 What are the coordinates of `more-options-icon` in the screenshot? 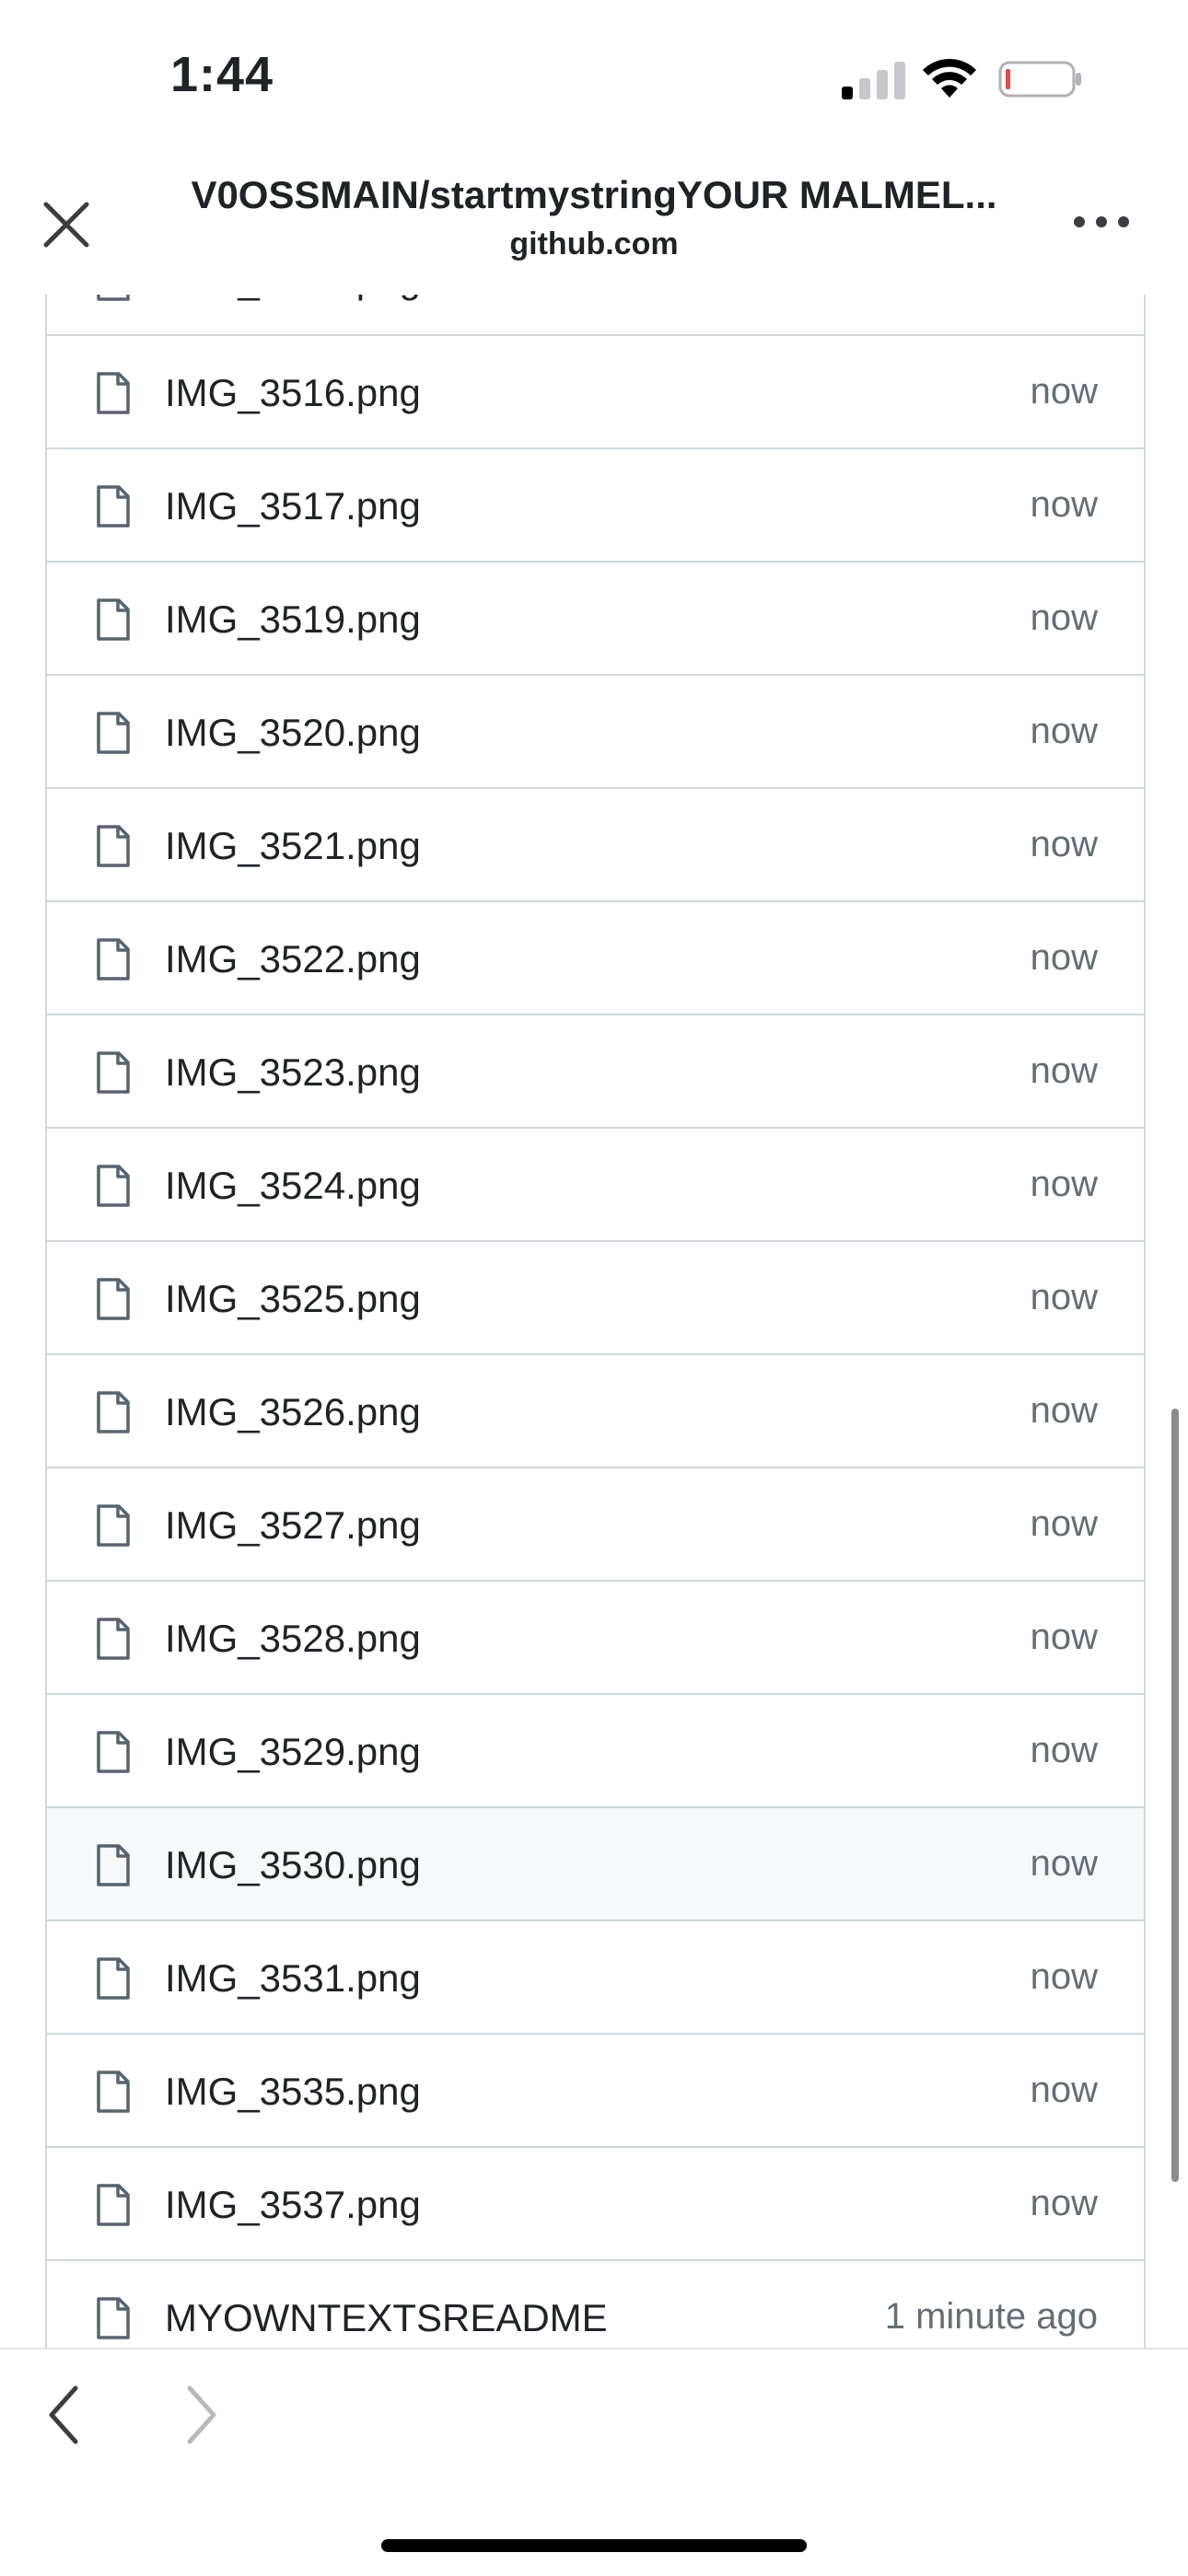 It's located at (1101, 222).